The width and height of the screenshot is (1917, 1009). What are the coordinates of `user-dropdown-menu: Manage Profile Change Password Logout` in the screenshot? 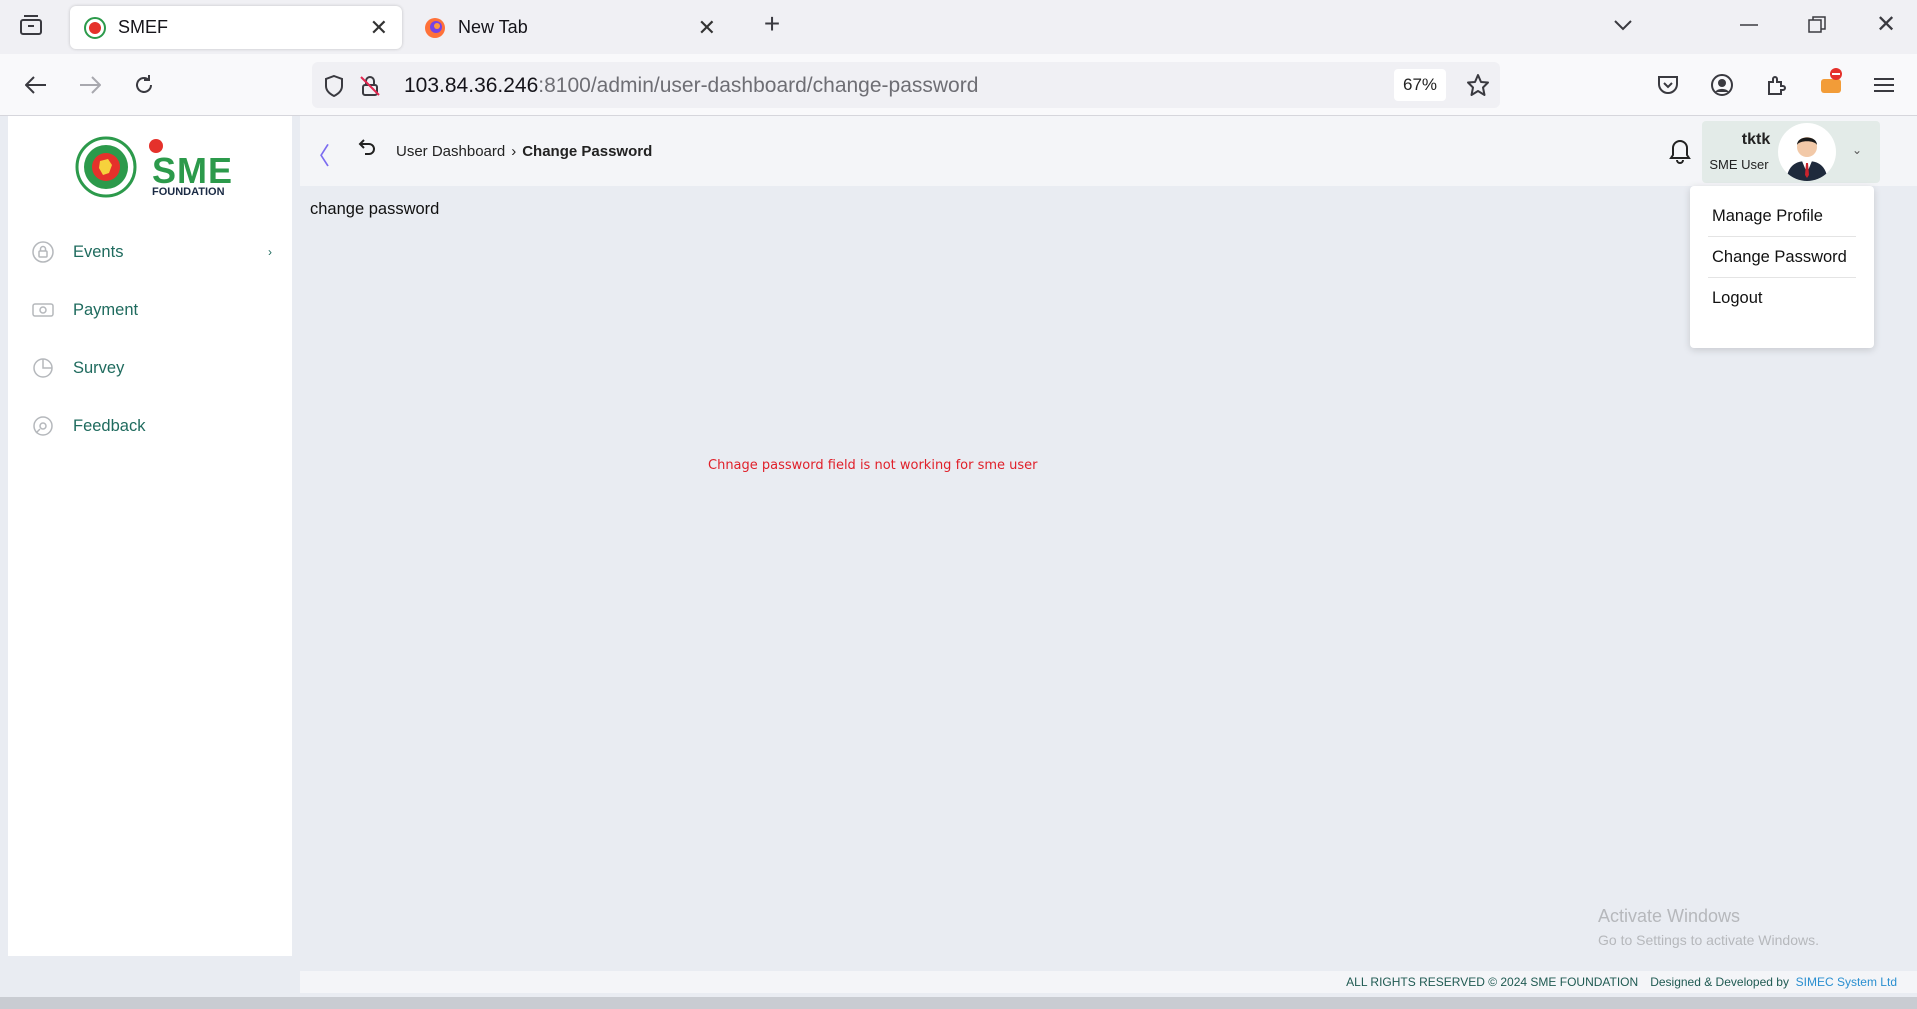 It's located at (1782, 267).